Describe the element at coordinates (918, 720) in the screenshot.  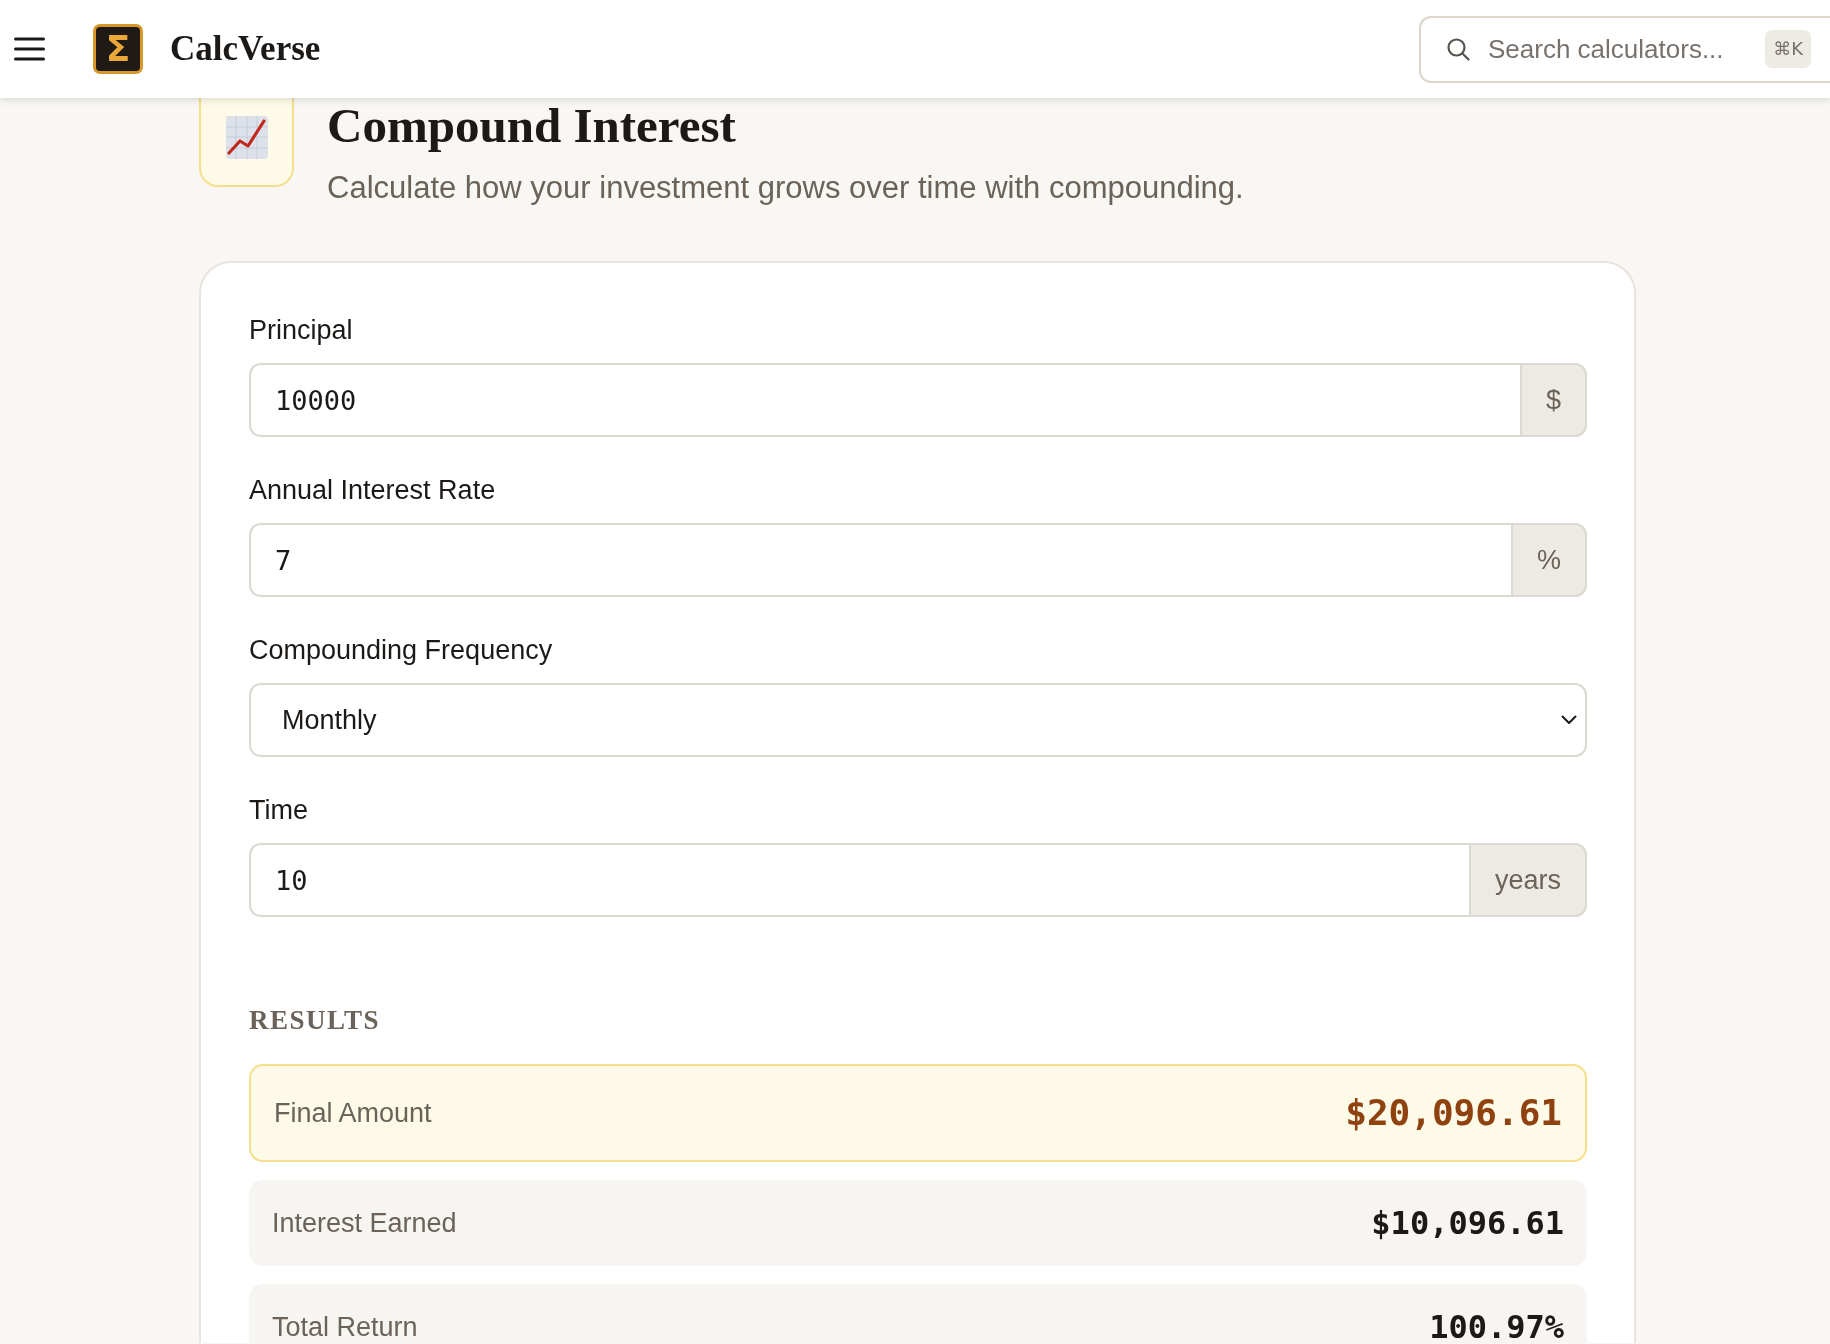
I see `dropdown-select: Monthly` at that location.